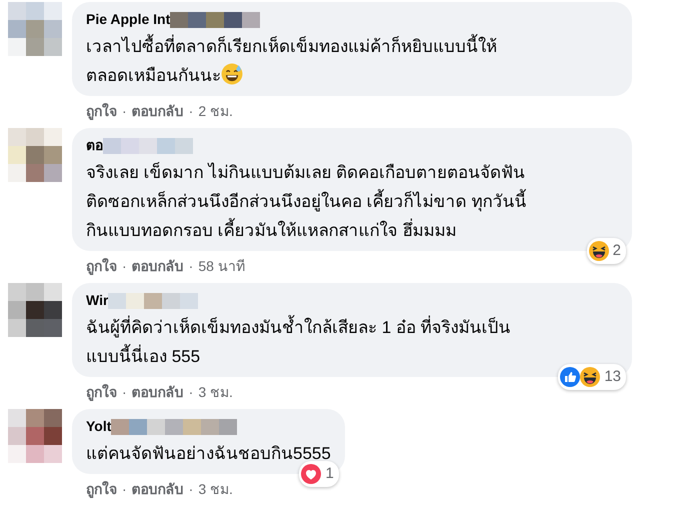 Image resolution: width=677 pixels, height=525 pixels. What do you see at coordinates (215, 111) in the screenshot?
I see `timestamp: 2 ชม.` at bounding box center [215, 111].